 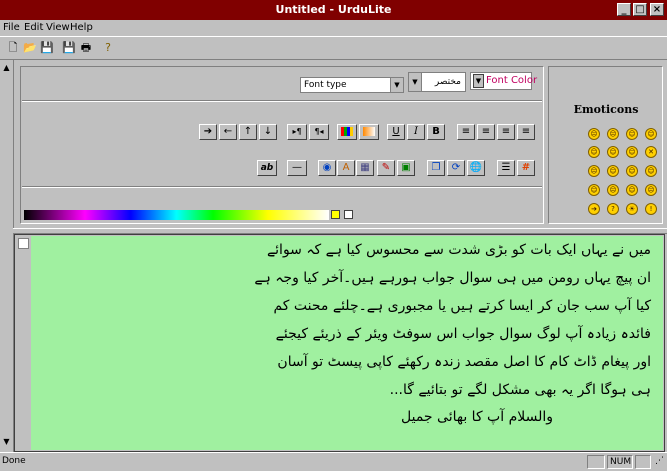 I want to click on title-bar: Untitled - UrduLite _ □ ×, so click(x=333, y=10).